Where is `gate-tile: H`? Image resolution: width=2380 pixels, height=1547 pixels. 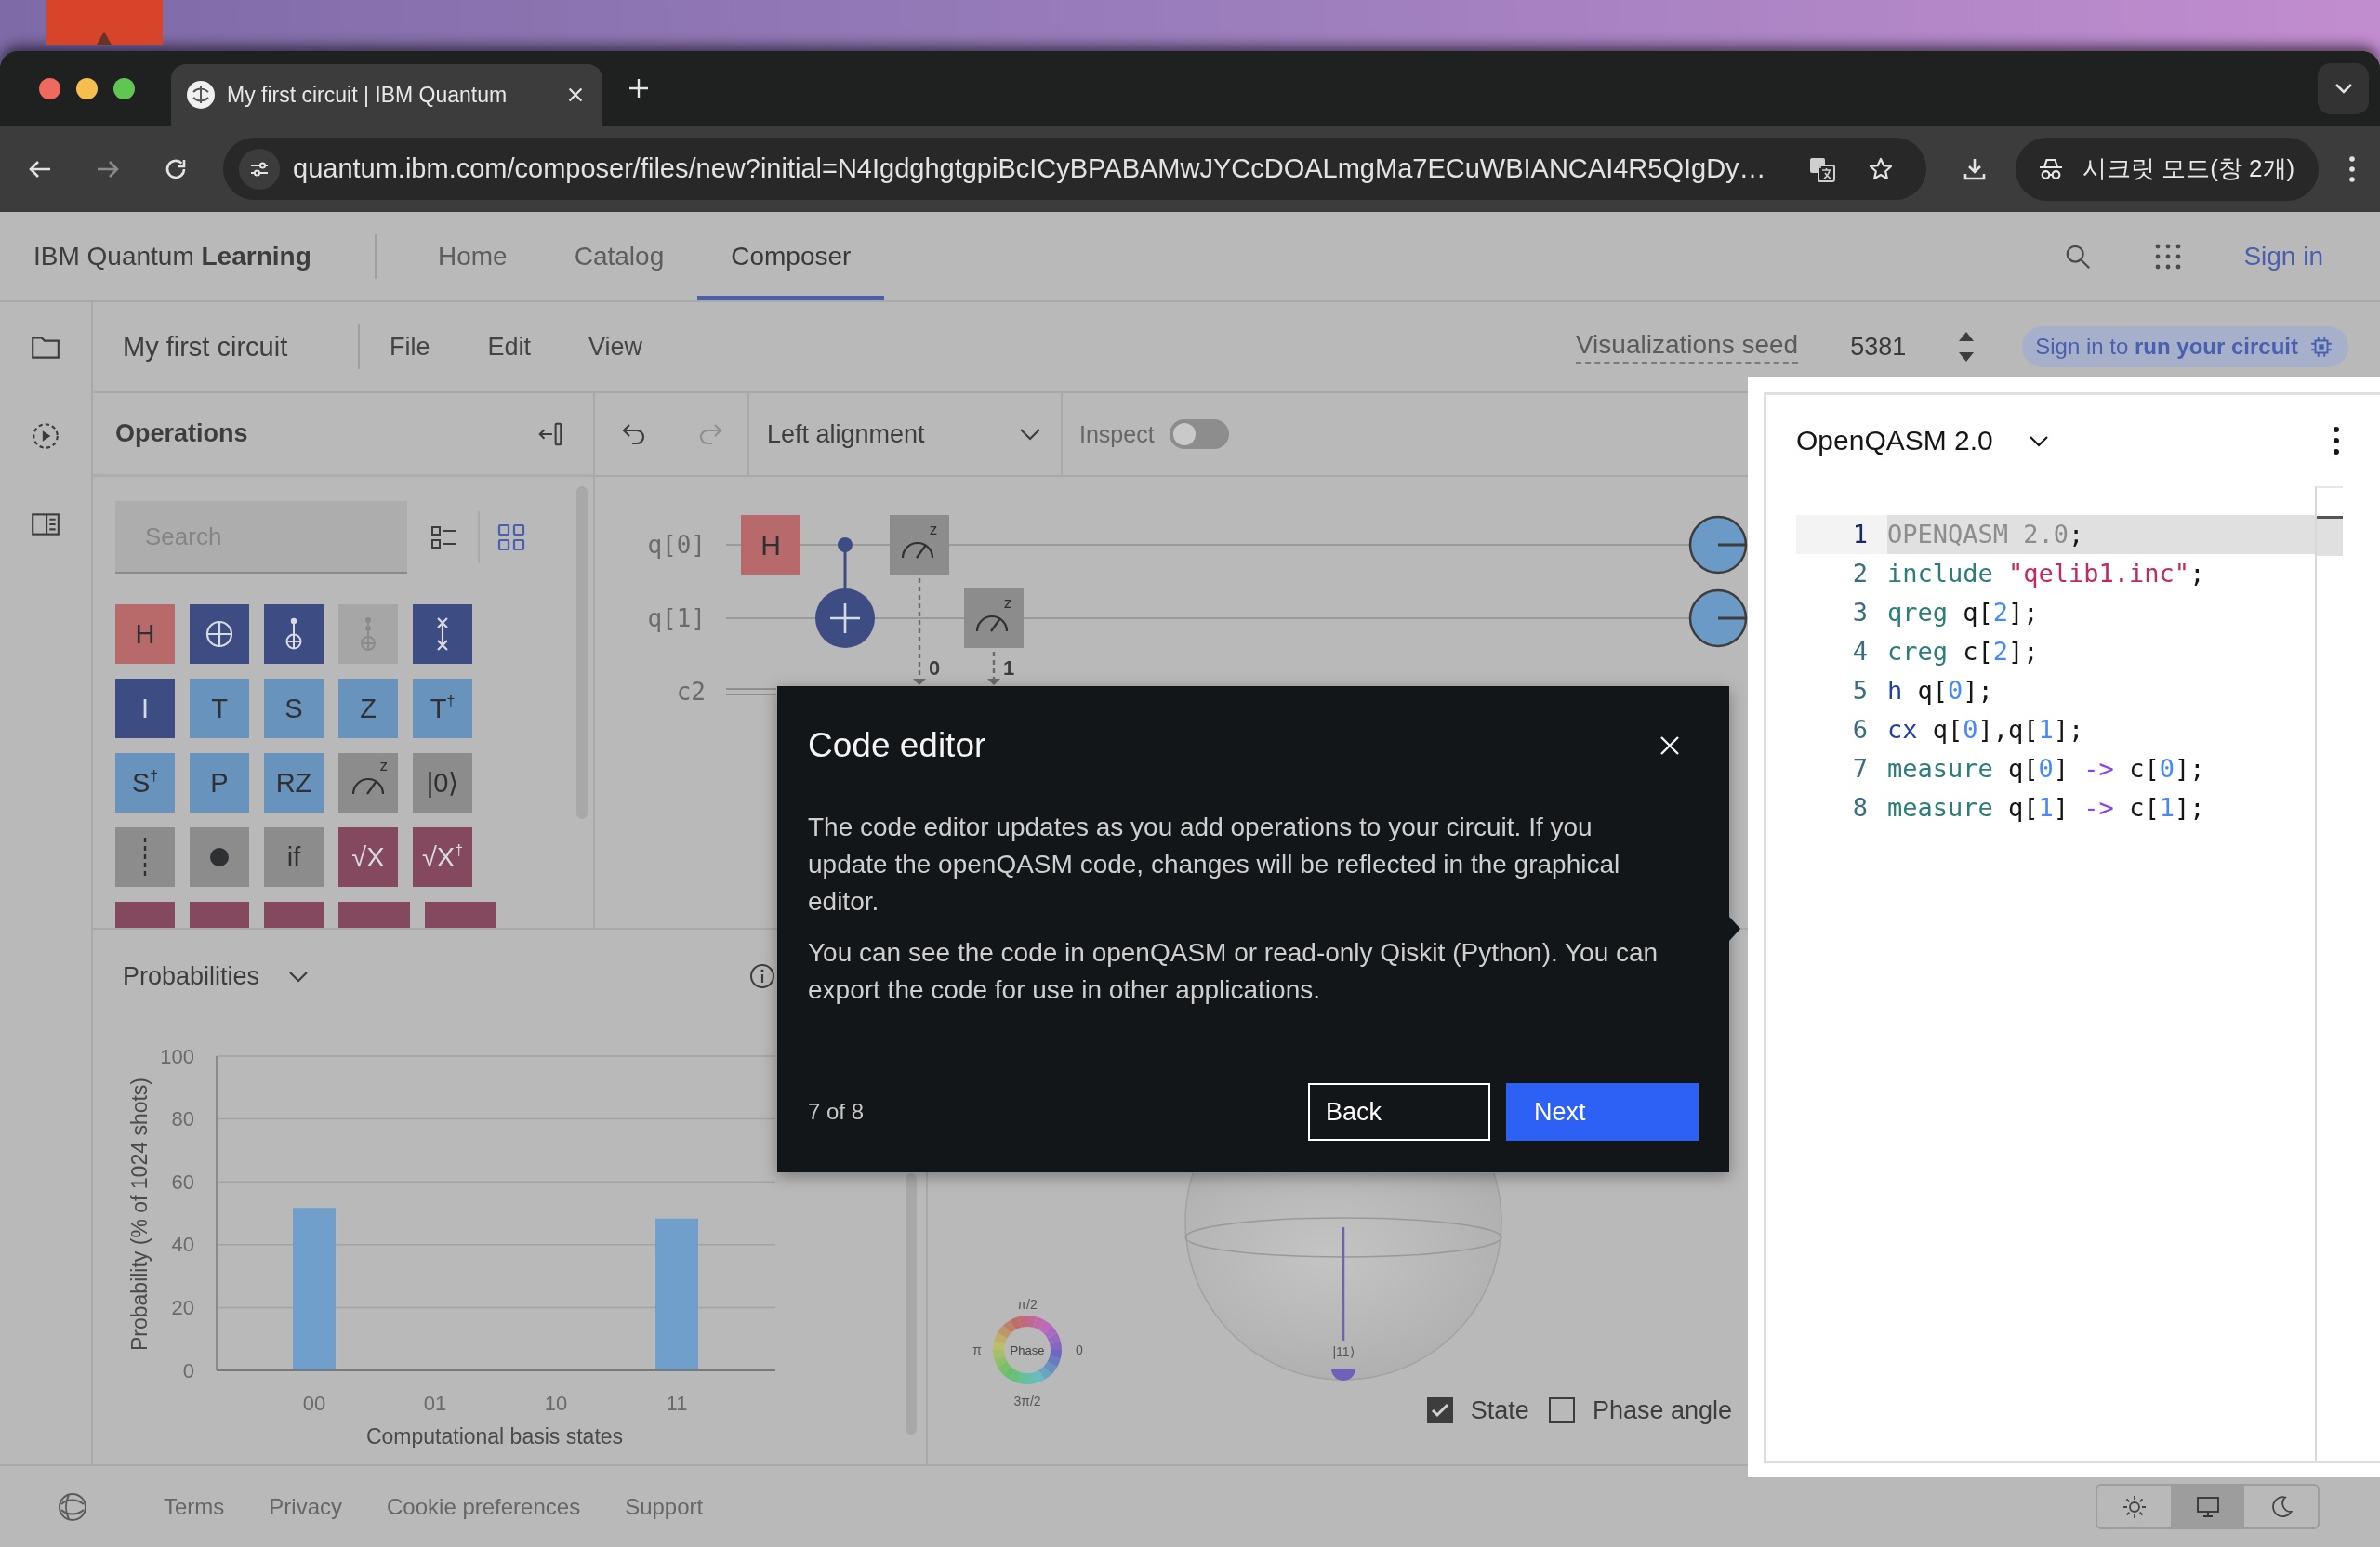
gate-tile: H is located at coordinates (145, 634).